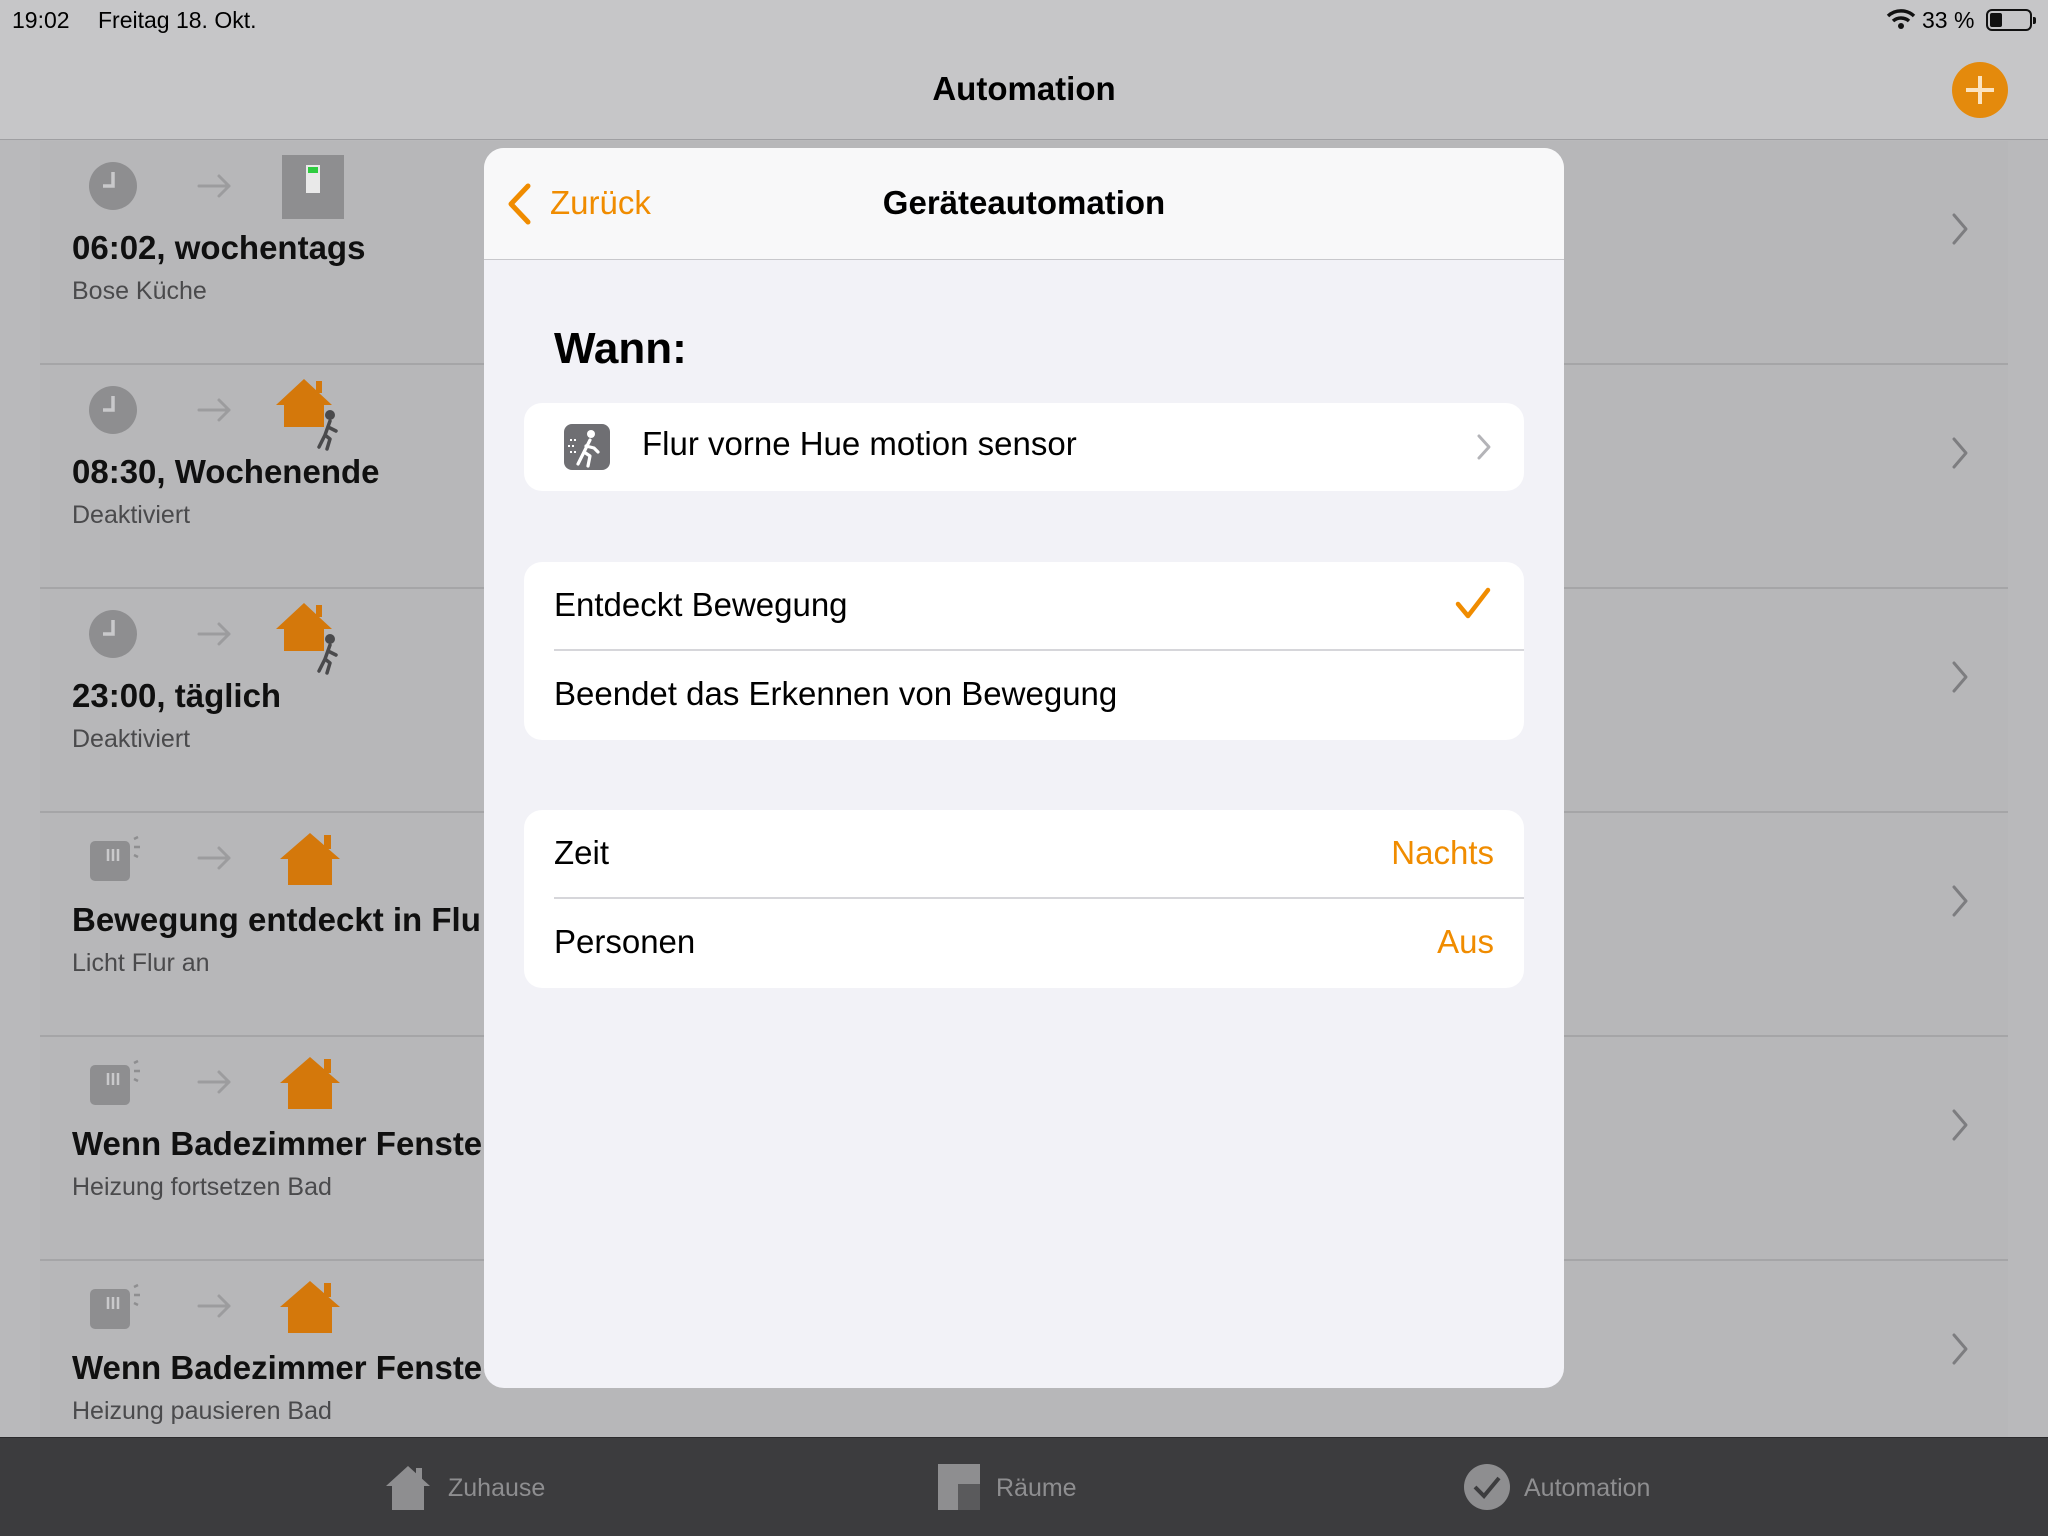  What do you see at coordinates (177, 20) in the screenshot?
I see `status-date: Freitag 18. Okt.` at bounding box center [177, 20].